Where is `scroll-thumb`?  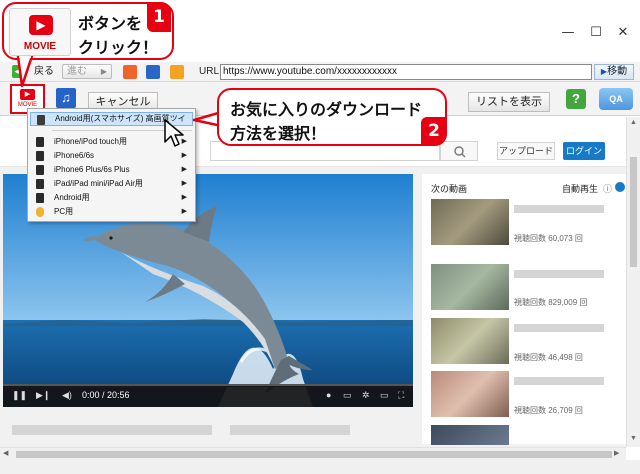 scroll-thumb is located at coordinates (633, 212).